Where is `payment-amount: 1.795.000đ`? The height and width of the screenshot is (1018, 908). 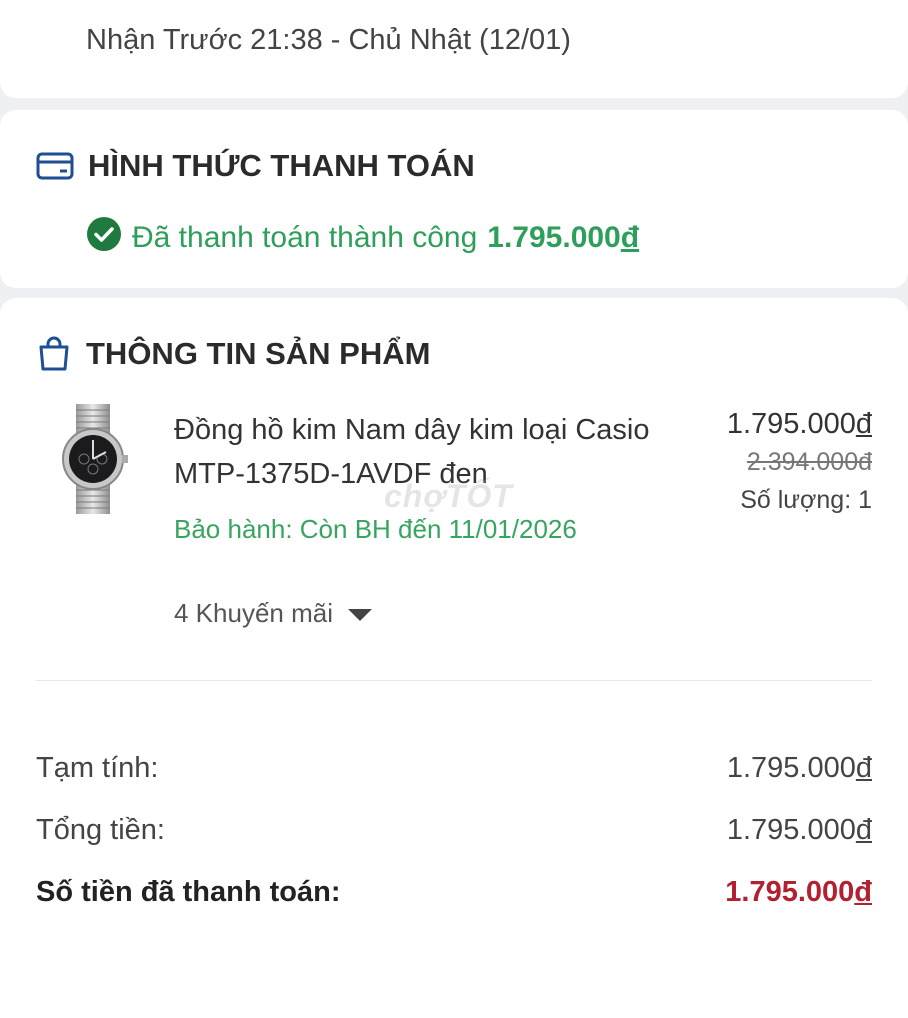 payment-amount: 1.795.000đ is located at coordinates (563, 237).